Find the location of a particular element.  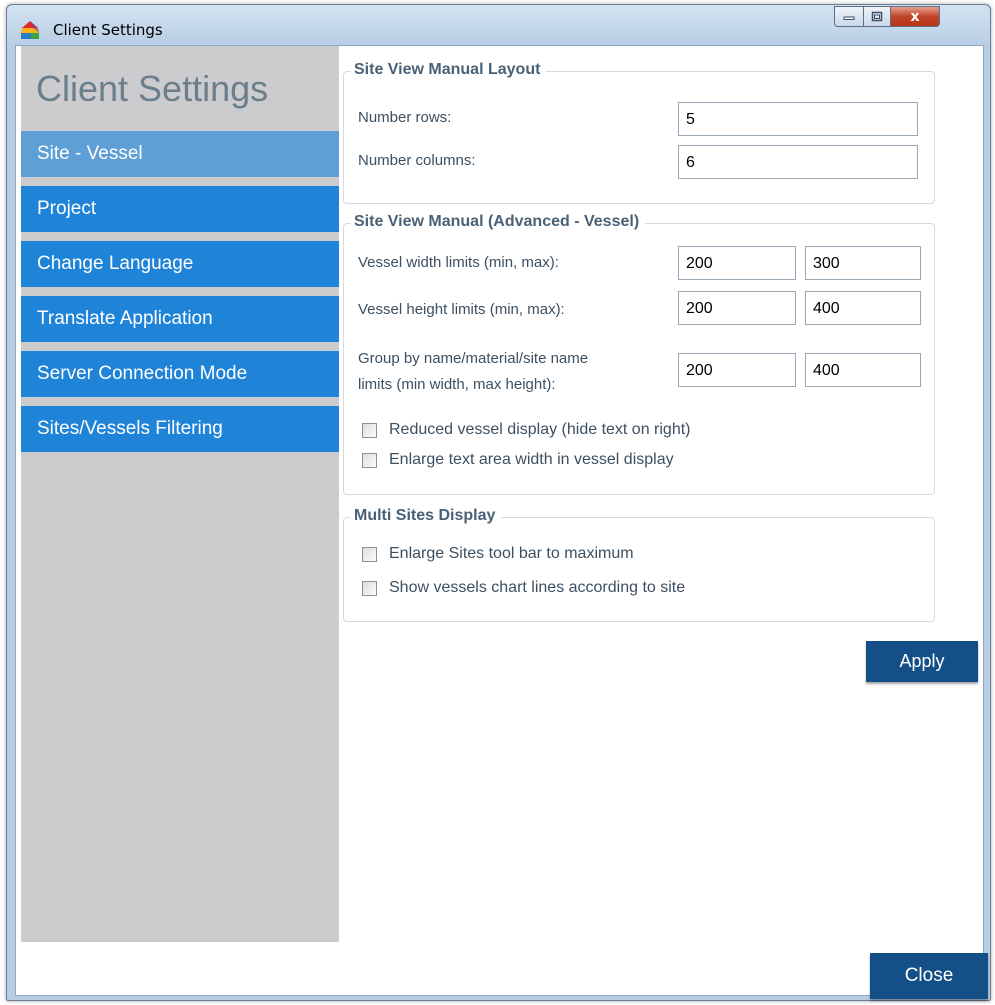

window-title: Client Settings is located at coordinates (108, 30).